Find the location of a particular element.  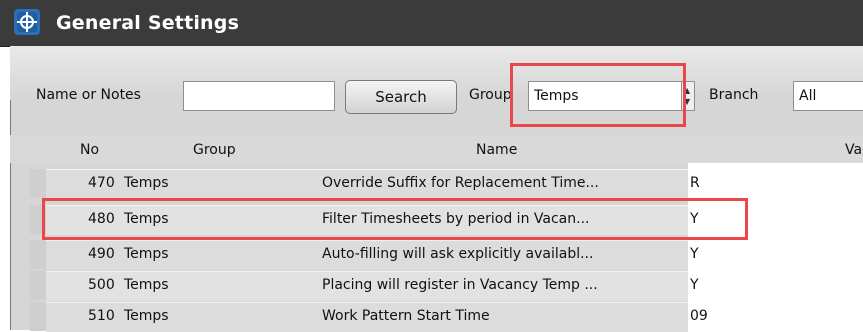

search-button: Search is located at coordinates (401, 97).